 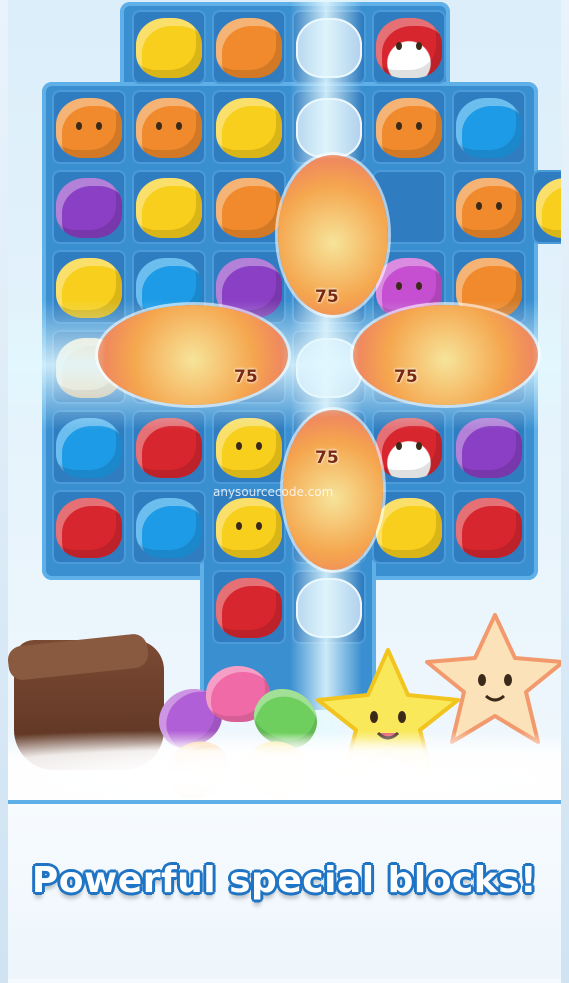 What do you see at coordinates (89, 208) in the screenshot?
I see `game-piece-purple` at bounding box center [89, 208].